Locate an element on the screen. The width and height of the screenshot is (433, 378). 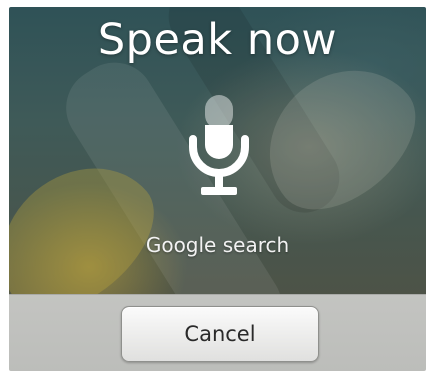
microphone-icon is located at coordinates (219, 145).